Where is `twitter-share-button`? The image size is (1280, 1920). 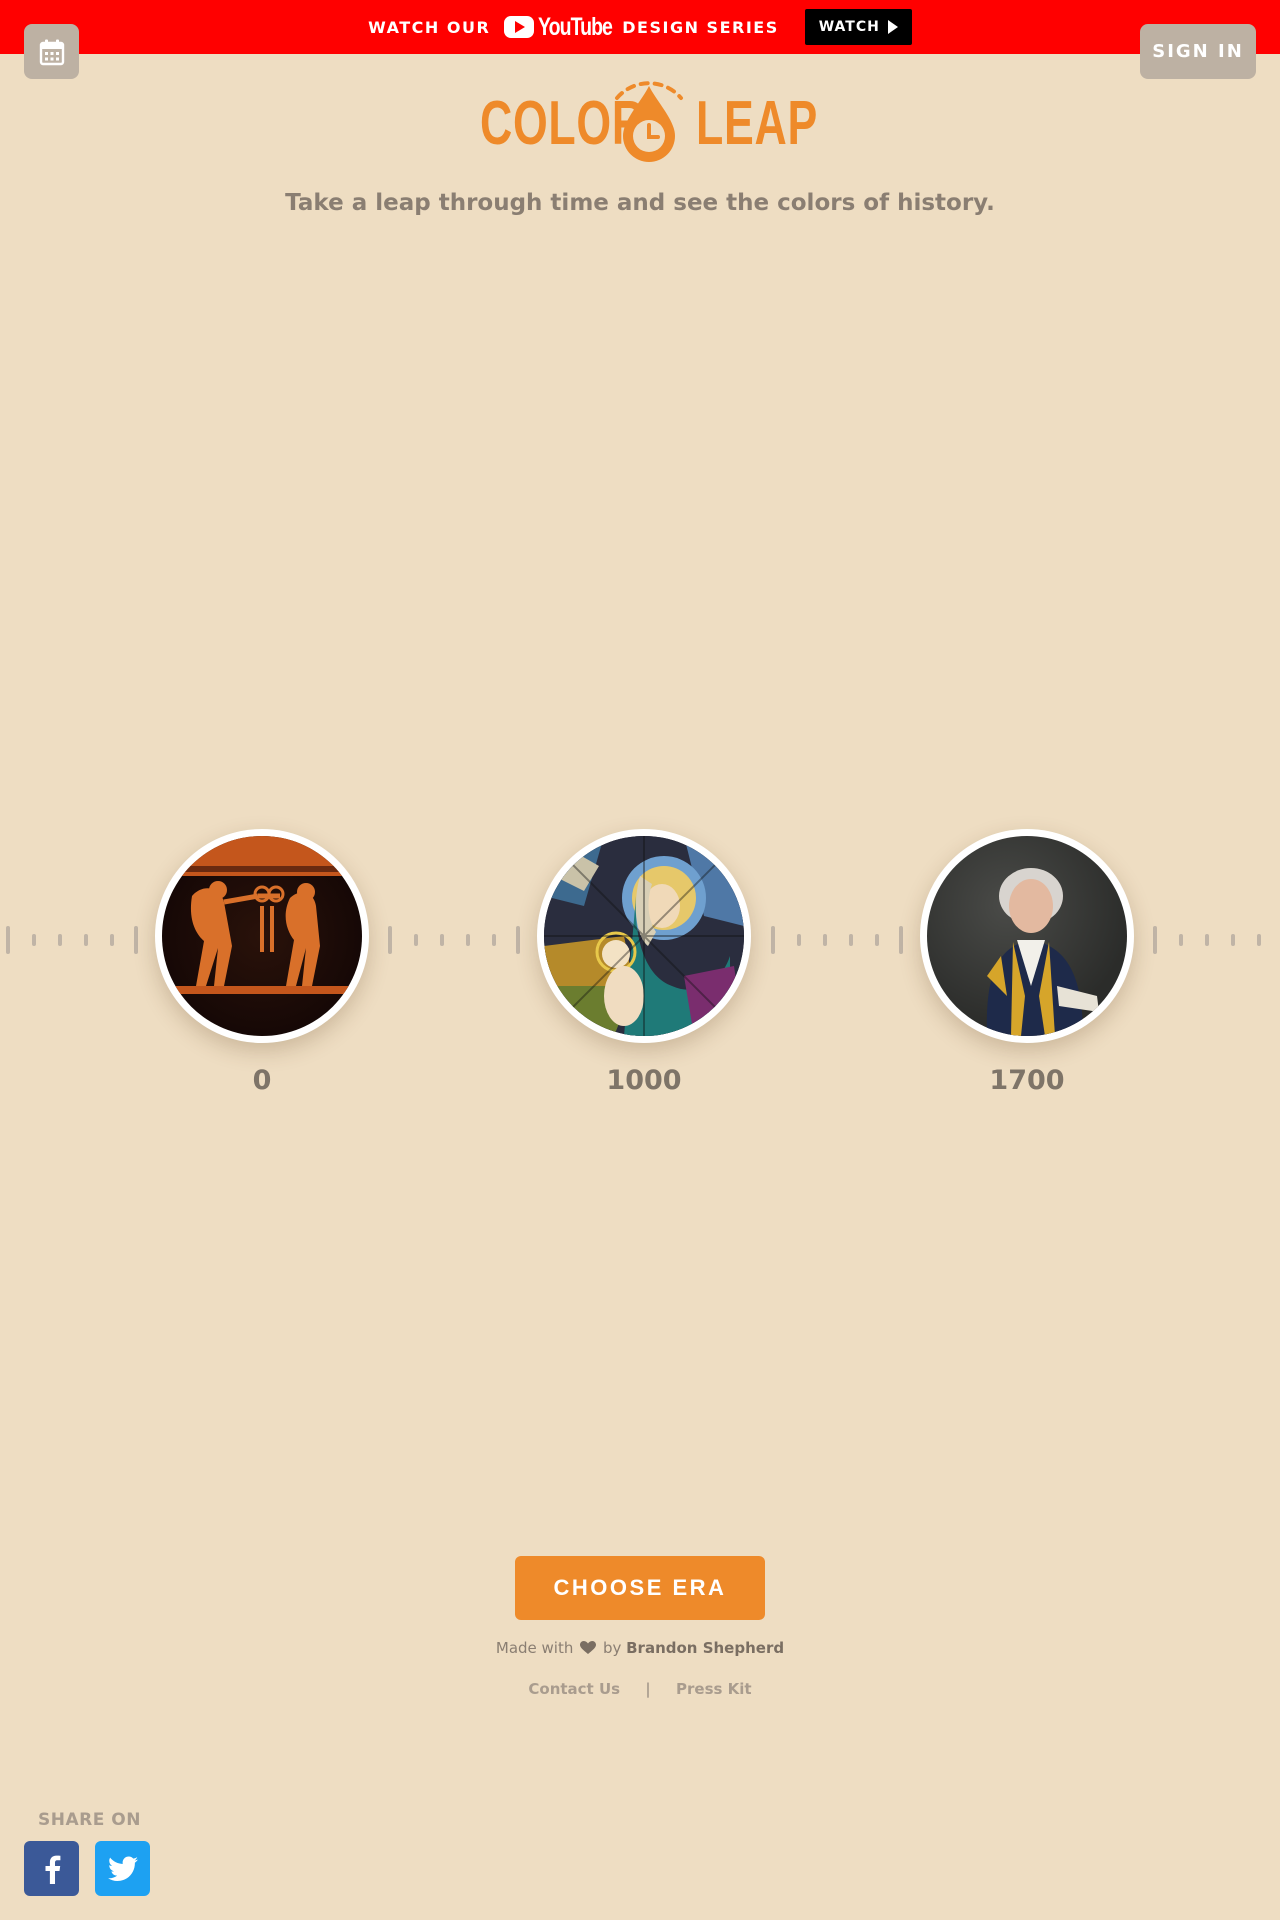
twitter-share-button is located at coordinates (122, 1868).